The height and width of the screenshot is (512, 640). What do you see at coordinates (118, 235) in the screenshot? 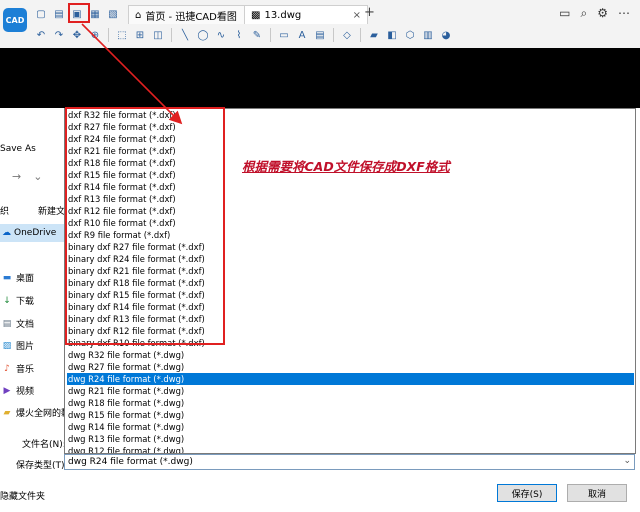
I see `format-option: dxf R9 file format (*.dxf)` at bounding box center [118, 235].